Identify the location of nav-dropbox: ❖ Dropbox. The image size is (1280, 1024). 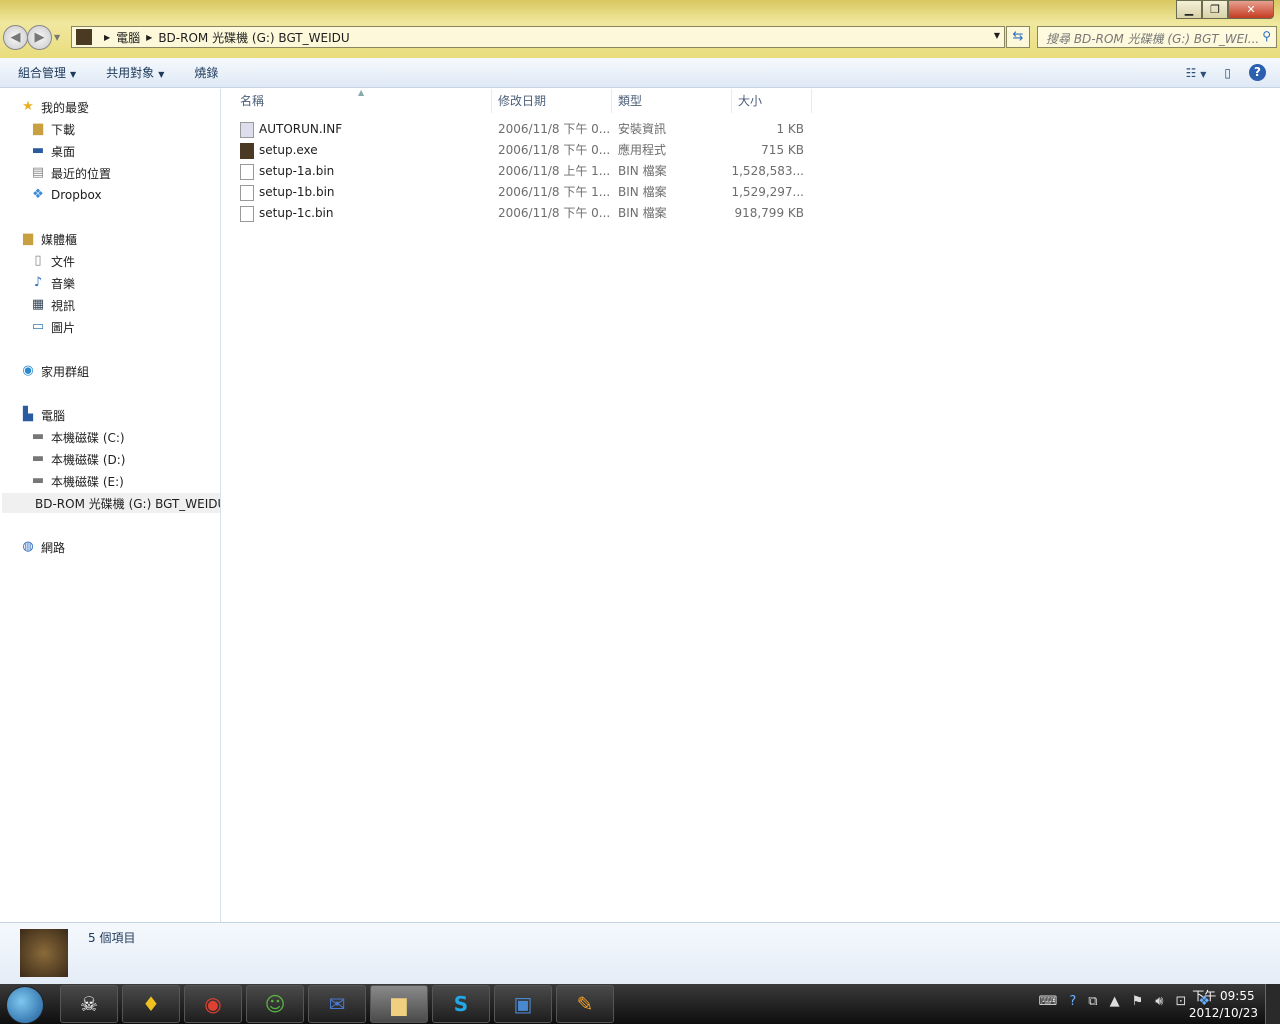
(65, 195).